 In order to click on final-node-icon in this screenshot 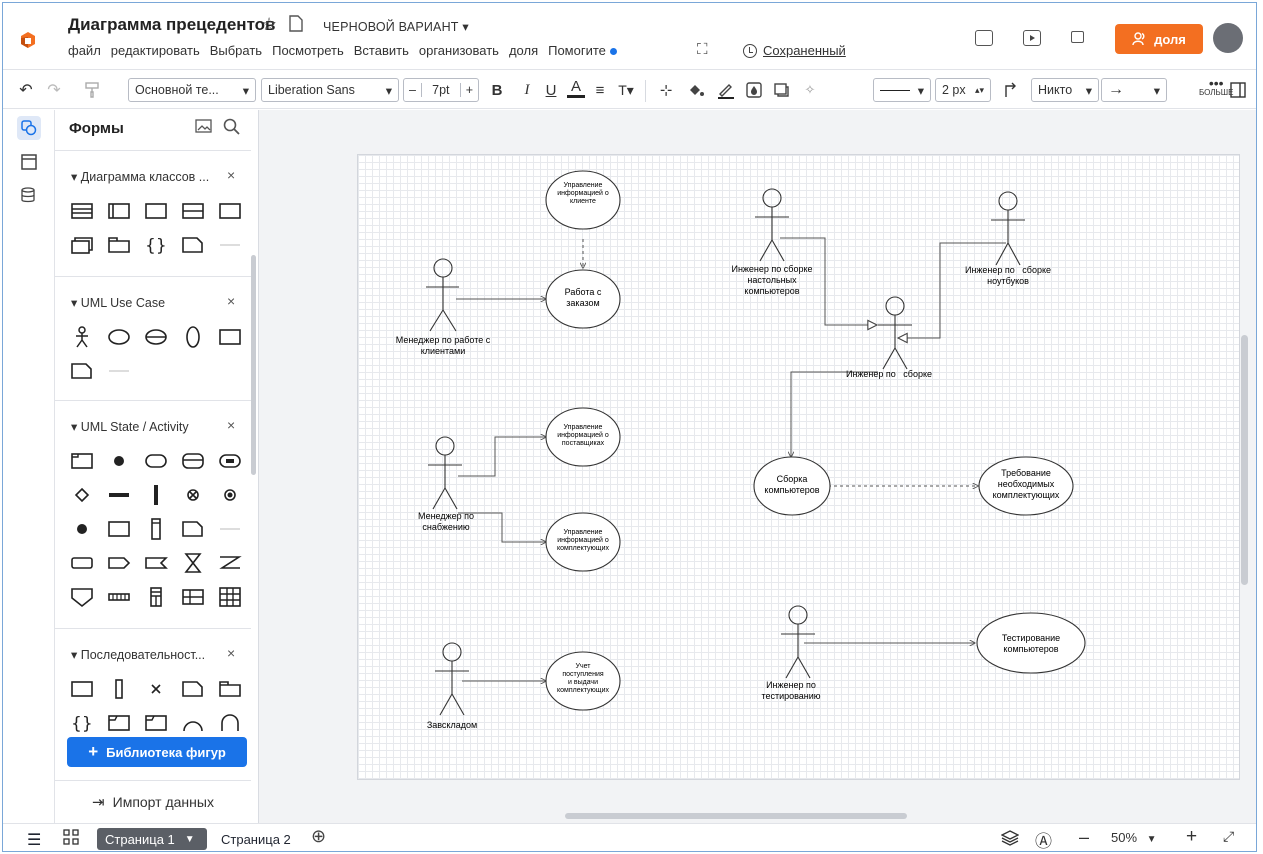, I will do `click(82, 529)`.